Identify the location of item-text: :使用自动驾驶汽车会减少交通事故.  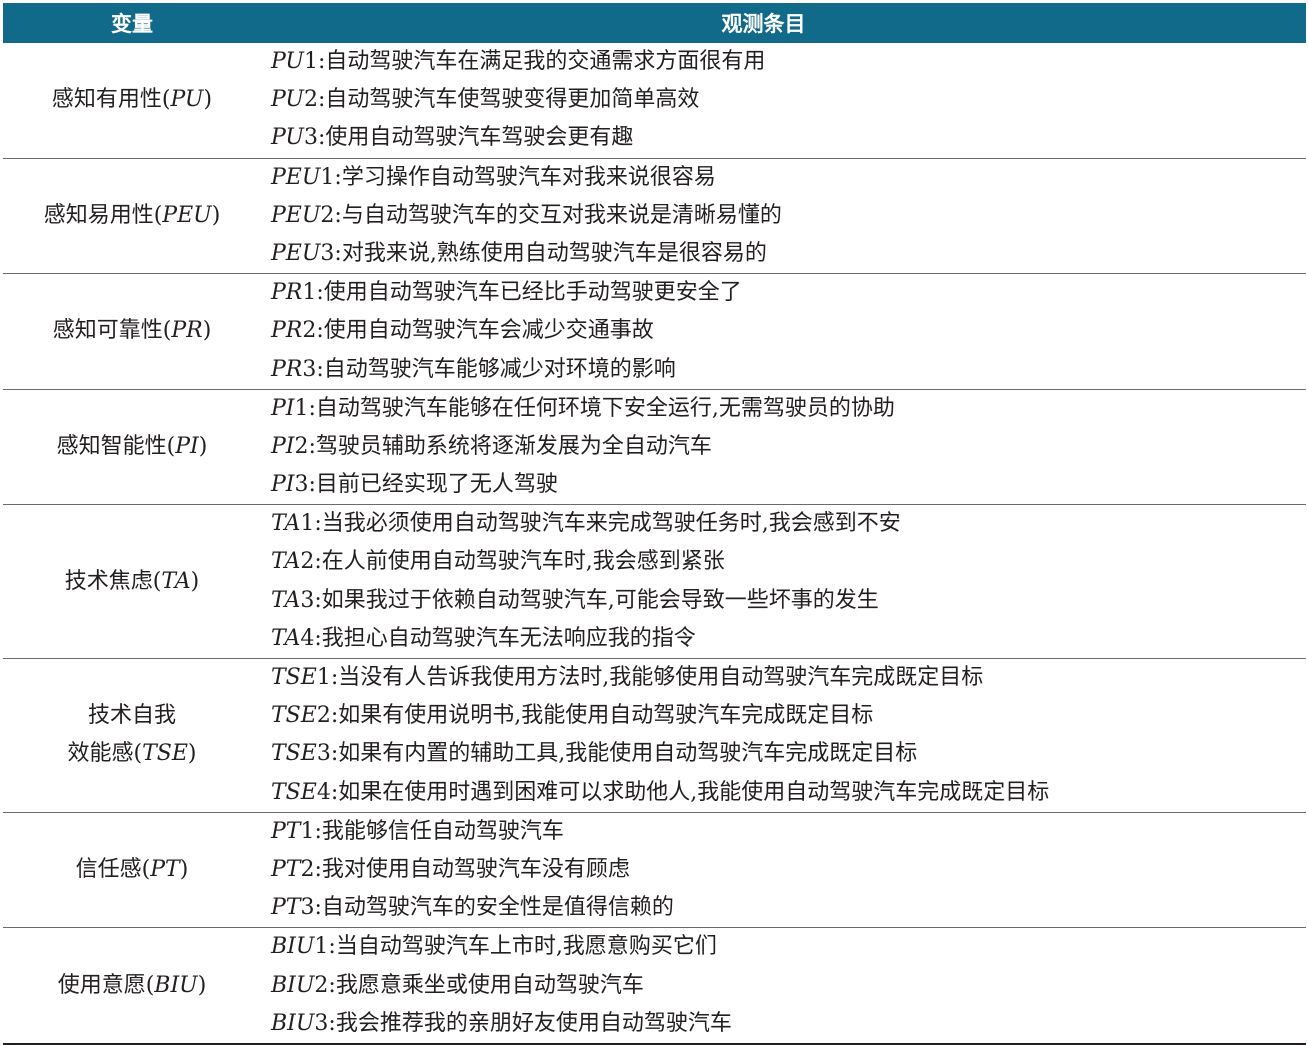
(485, 331).